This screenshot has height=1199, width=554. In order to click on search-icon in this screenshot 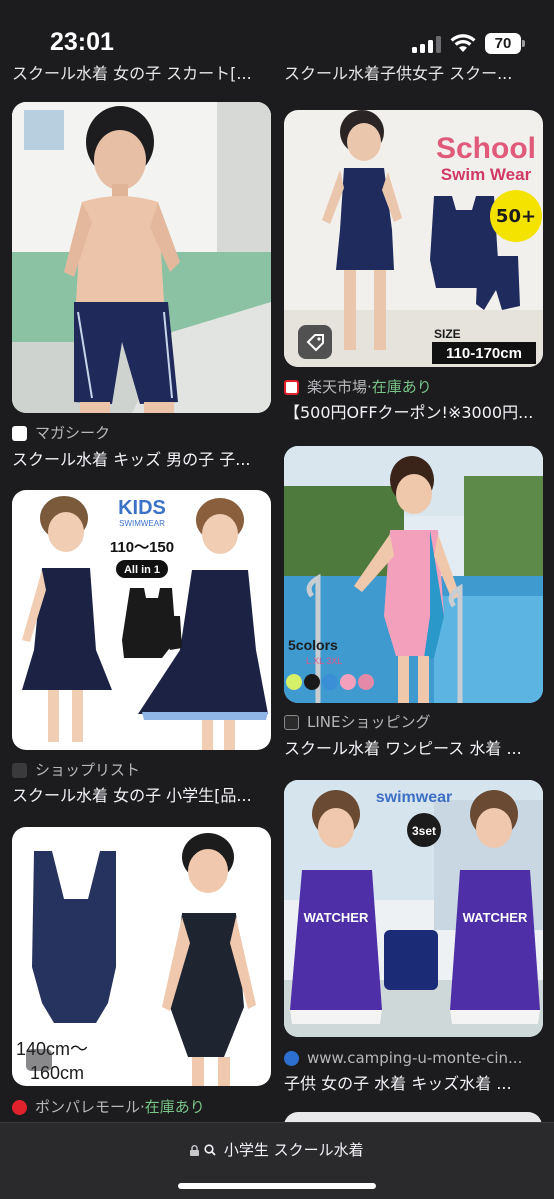, I will do `click(210, 1150)`.